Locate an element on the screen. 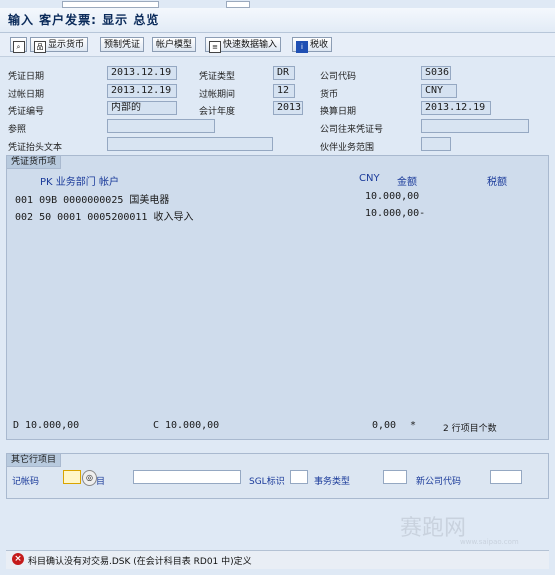 The image size is (555, 575). partner-area-label: 伙伴业务范围 is located at coordinates (347, 148).